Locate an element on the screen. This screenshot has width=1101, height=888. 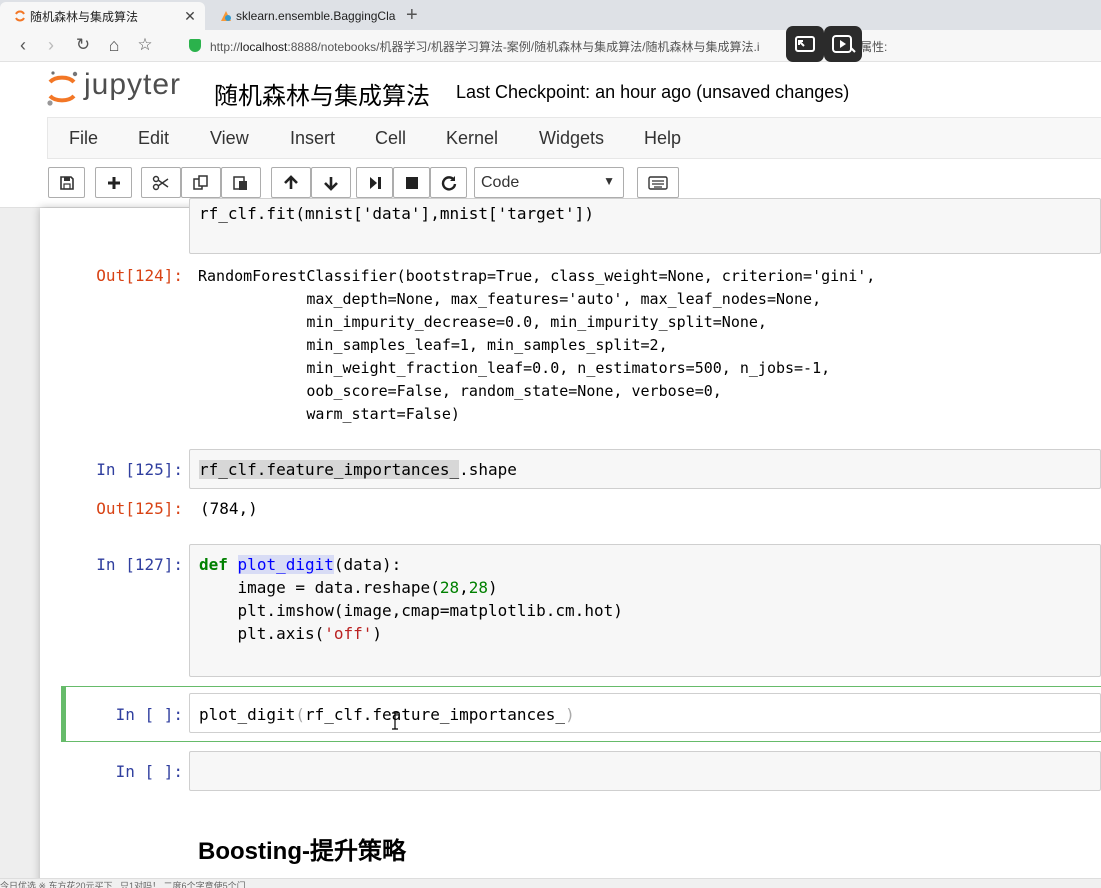
run-cell-icon is located at coordinates (374, 182).